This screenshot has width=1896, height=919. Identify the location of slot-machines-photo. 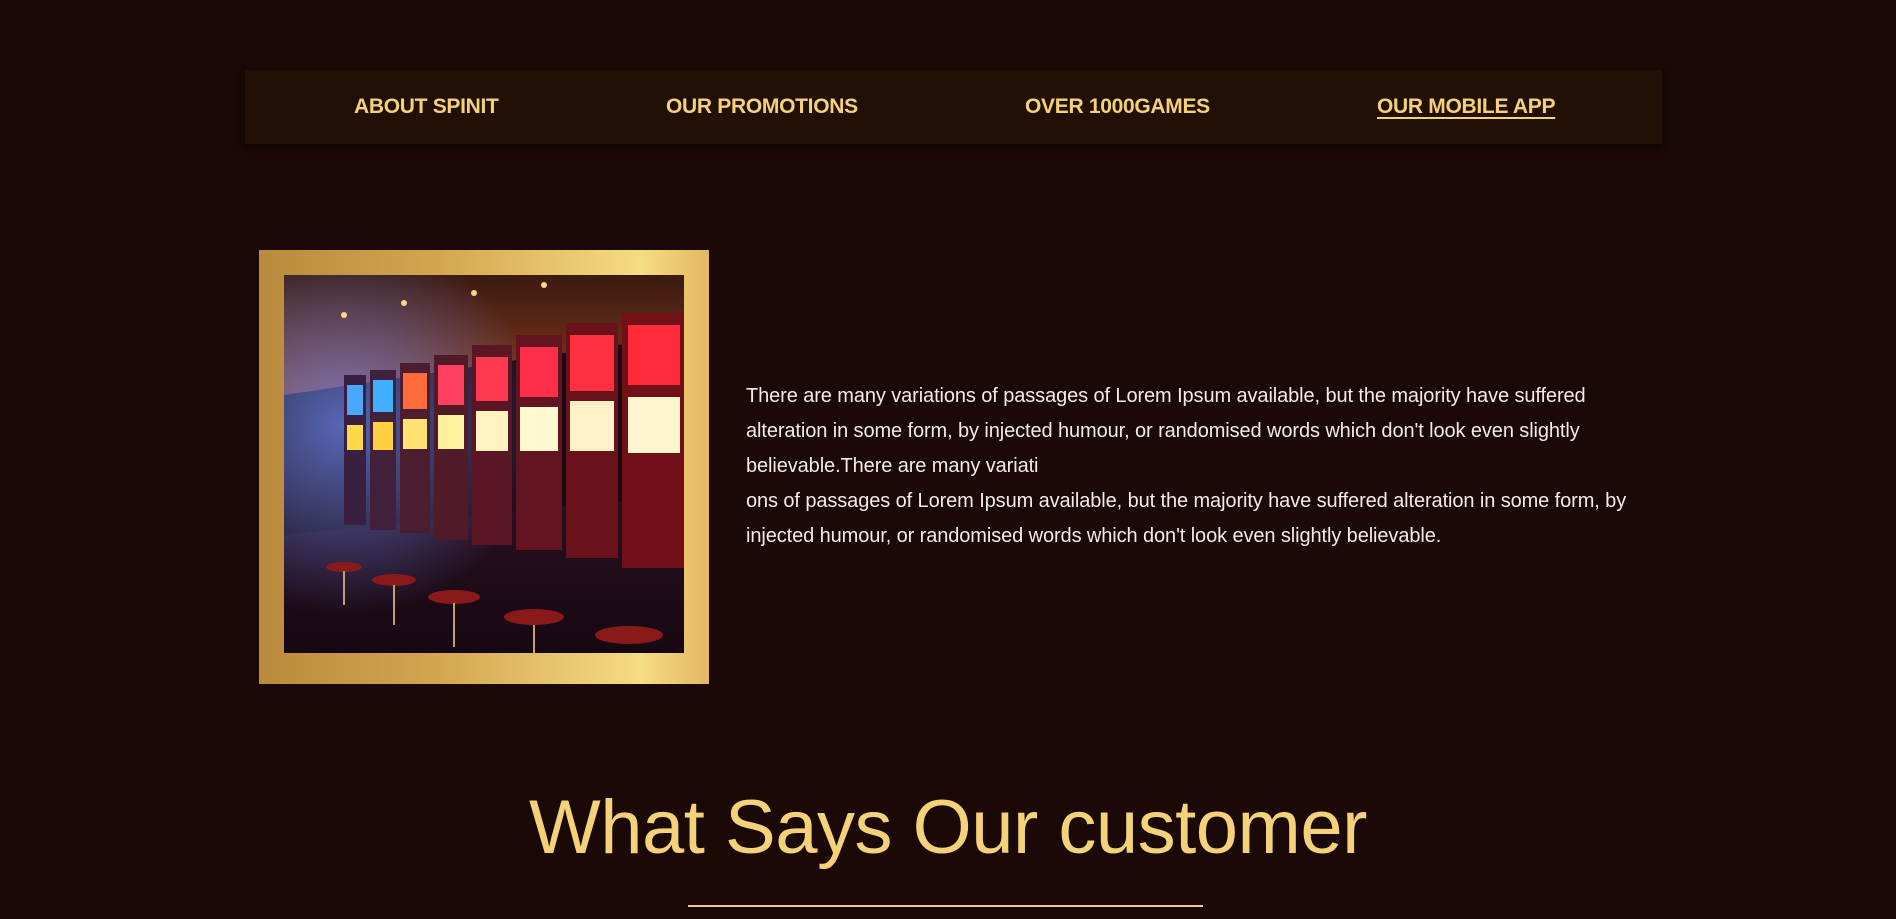
(484, 464).